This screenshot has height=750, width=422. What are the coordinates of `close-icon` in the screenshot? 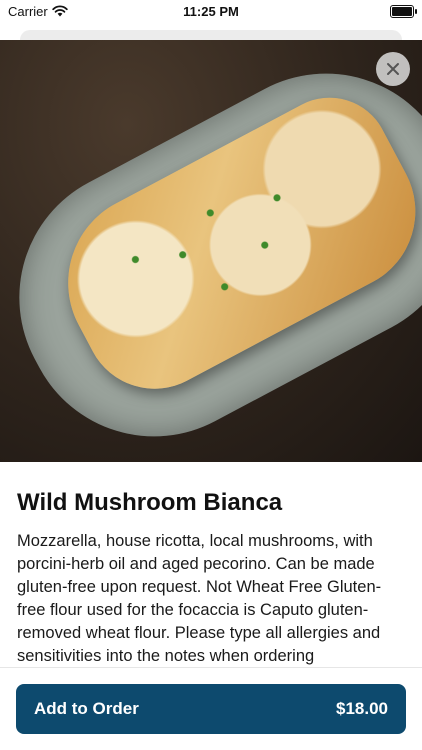 It's located at (393, 69).